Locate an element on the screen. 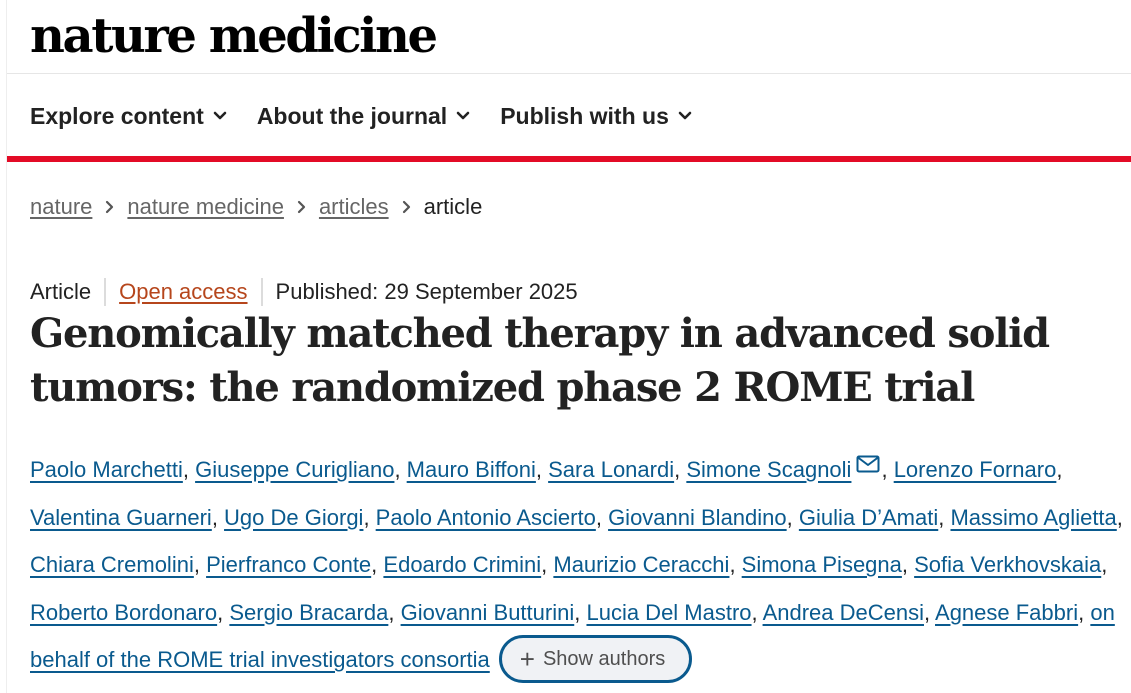 This screenshot has width=1131, height=693. breadcrumb-current: article is located at coordinates (453, 206).